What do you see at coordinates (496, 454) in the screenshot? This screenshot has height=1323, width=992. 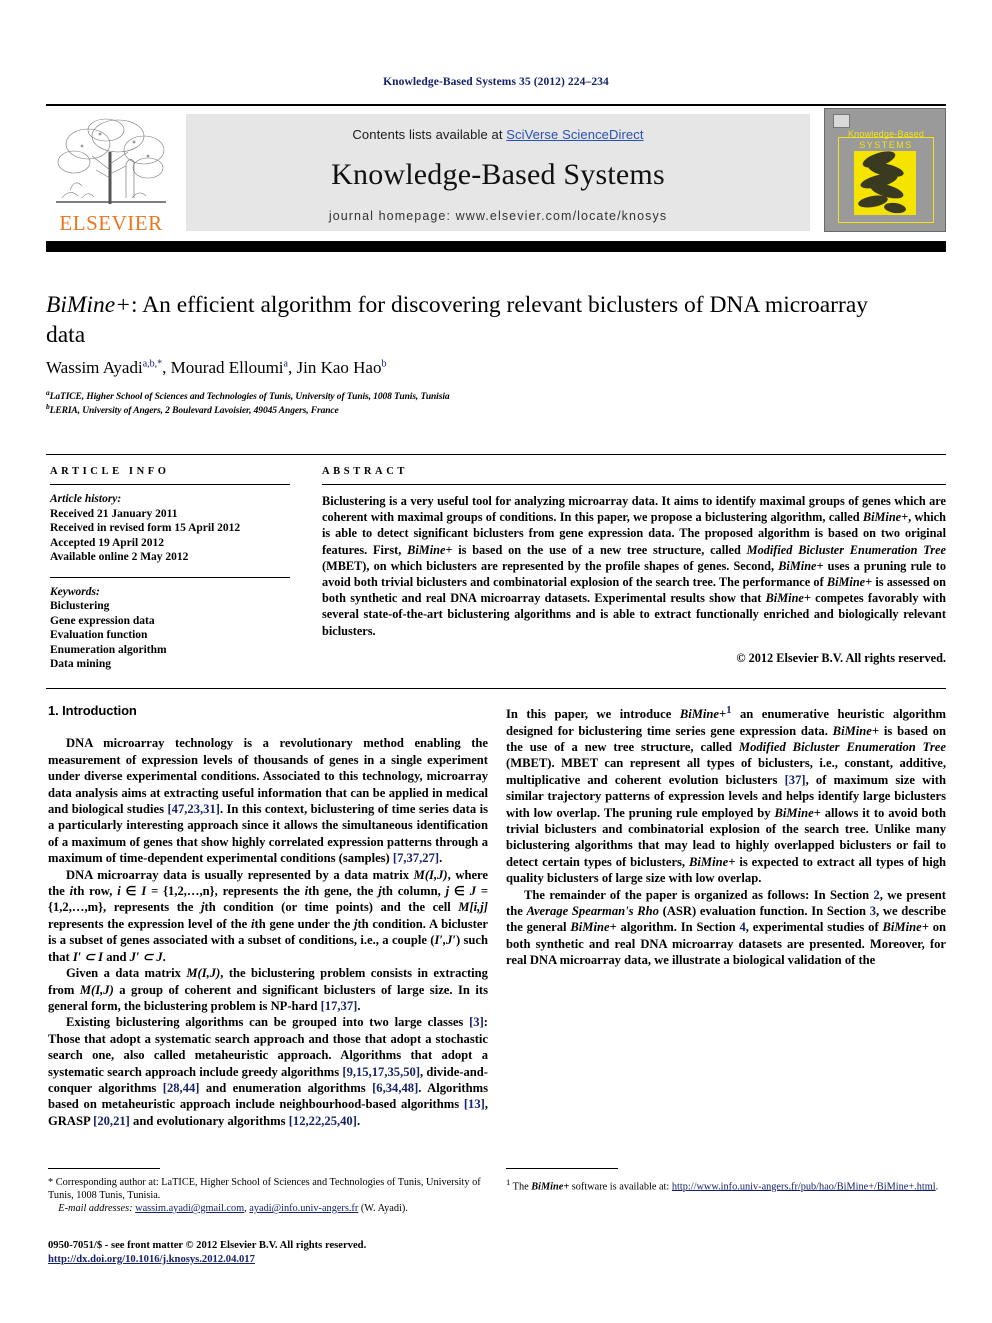 I see `info-band-top-rule` at bounding box center [496, 454].